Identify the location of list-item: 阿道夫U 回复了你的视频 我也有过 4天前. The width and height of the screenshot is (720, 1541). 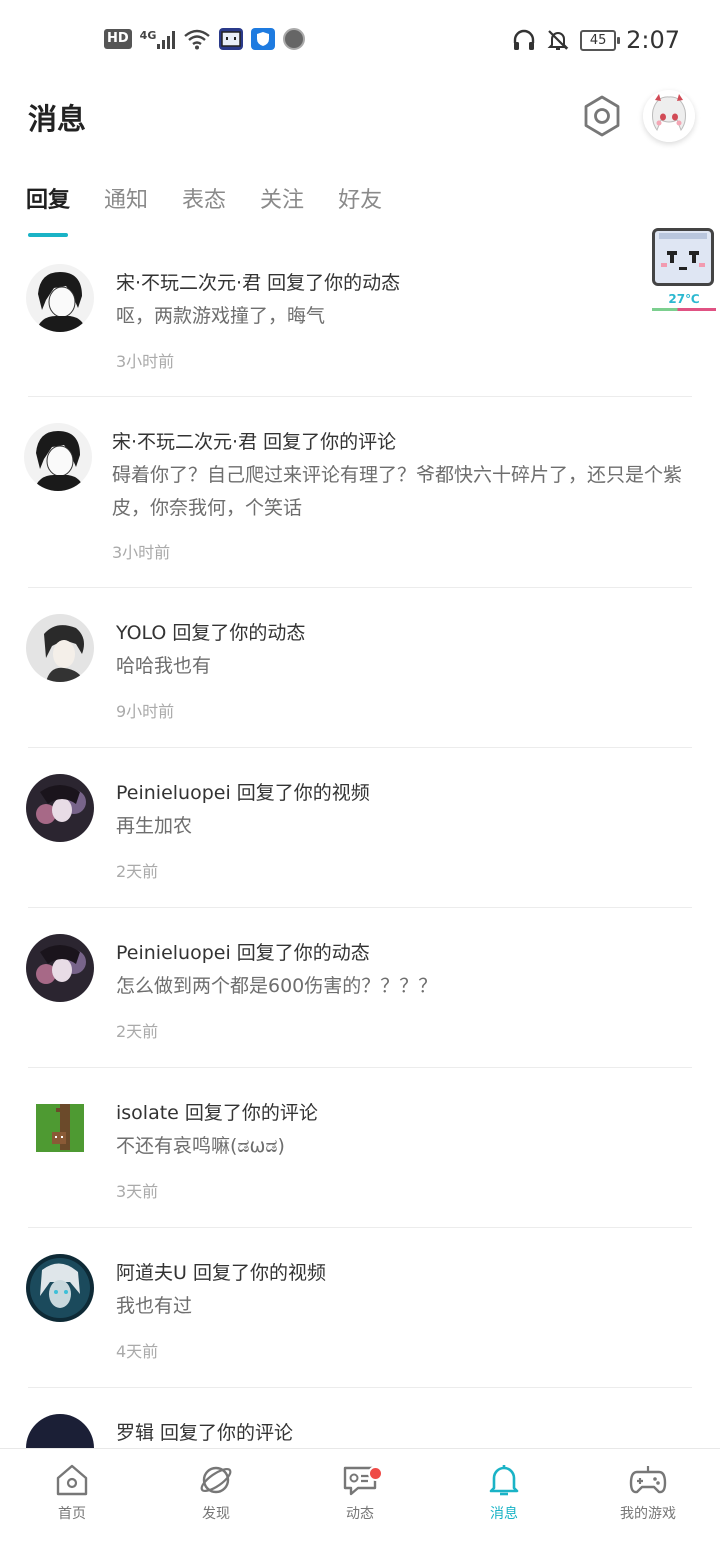
(359, 1308).